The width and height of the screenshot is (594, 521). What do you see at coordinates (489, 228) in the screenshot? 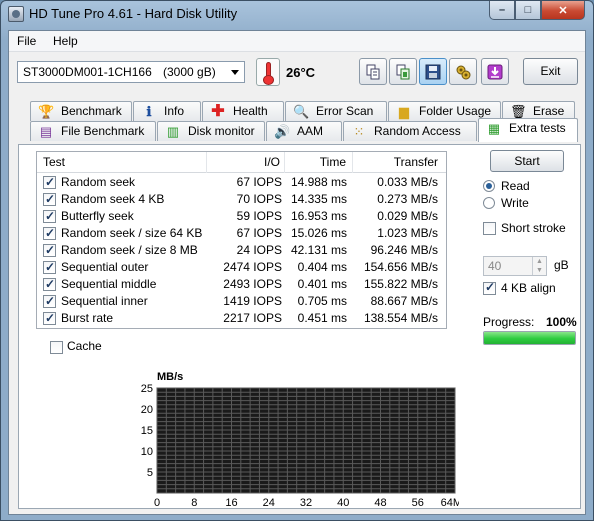
I see `short-stroke-checkbox` at bounding box center [489, 228].